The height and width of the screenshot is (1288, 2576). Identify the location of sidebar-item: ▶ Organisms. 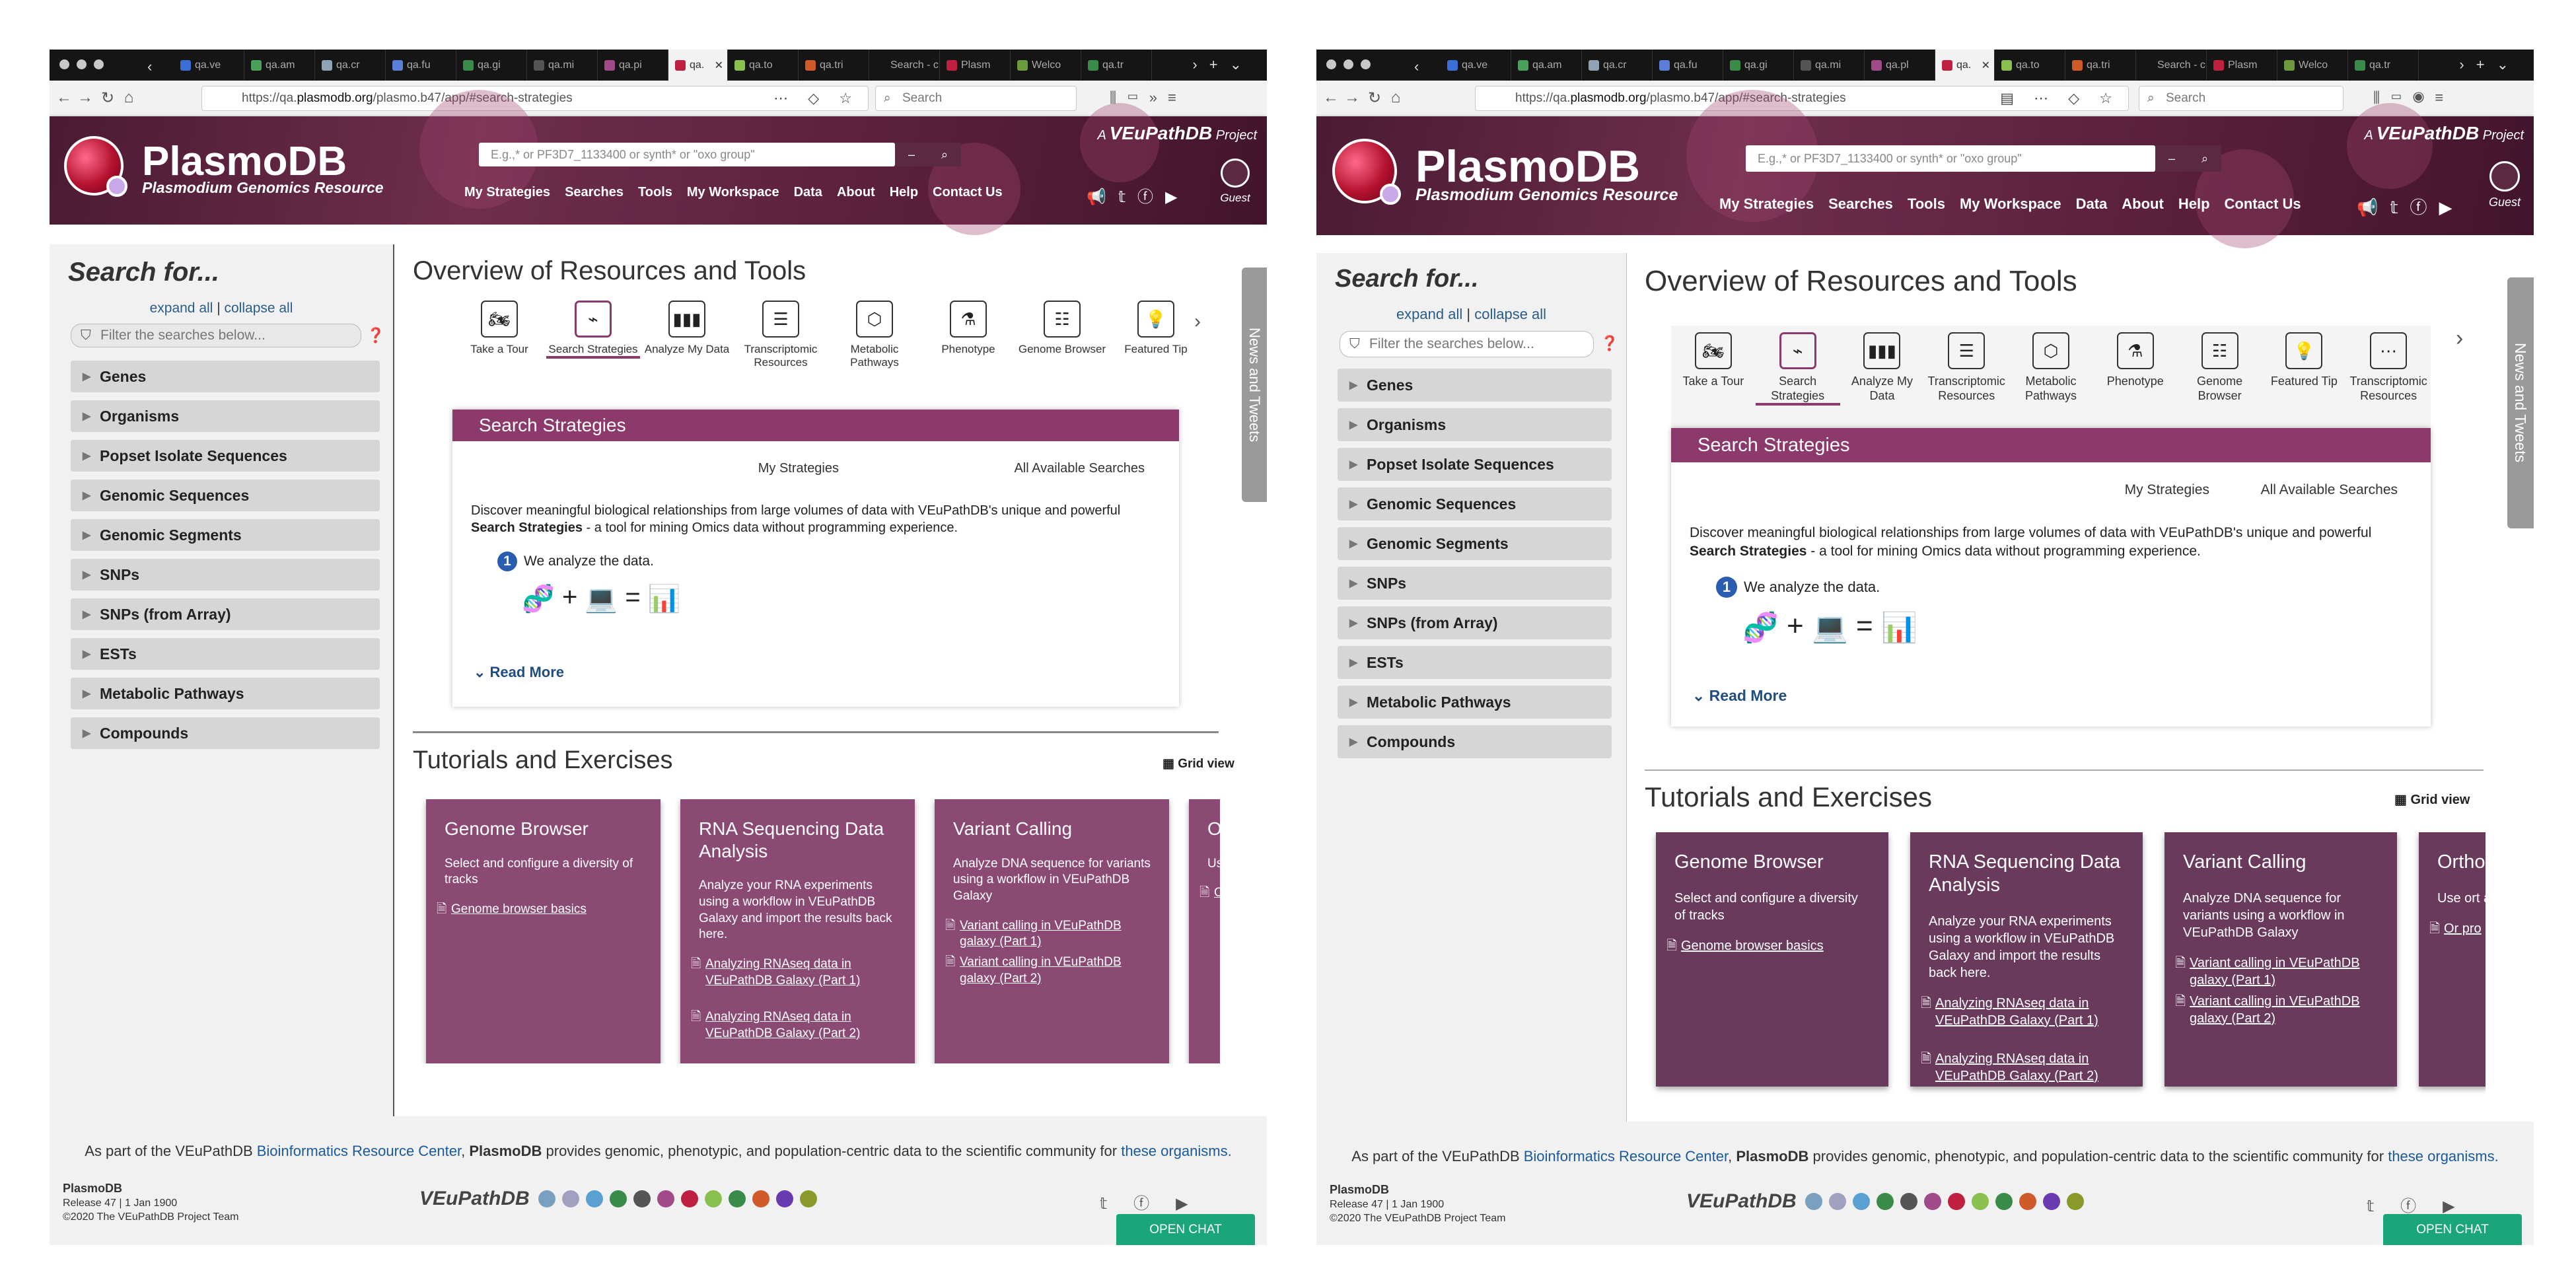
(226, 416).